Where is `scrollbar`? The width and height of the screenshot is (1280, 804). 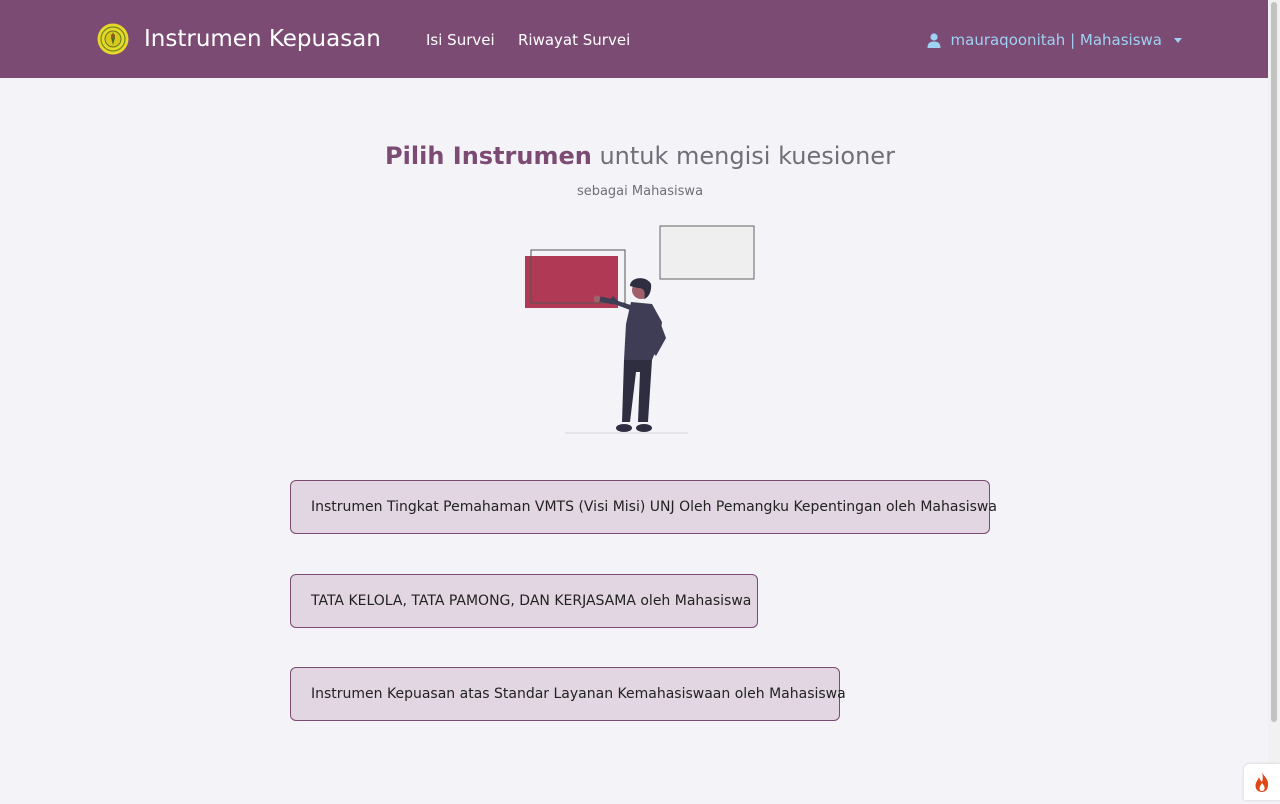 scrollbar is located at coordinates (1274, 400).